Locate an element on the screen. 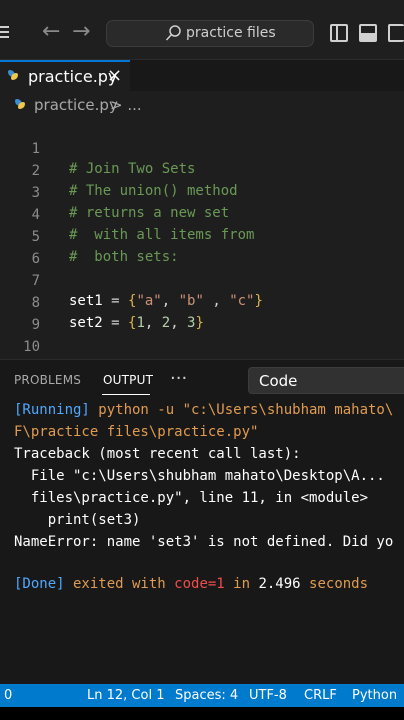  toggle-secondary-sidebar-icon is located at coordinates (396, 33).